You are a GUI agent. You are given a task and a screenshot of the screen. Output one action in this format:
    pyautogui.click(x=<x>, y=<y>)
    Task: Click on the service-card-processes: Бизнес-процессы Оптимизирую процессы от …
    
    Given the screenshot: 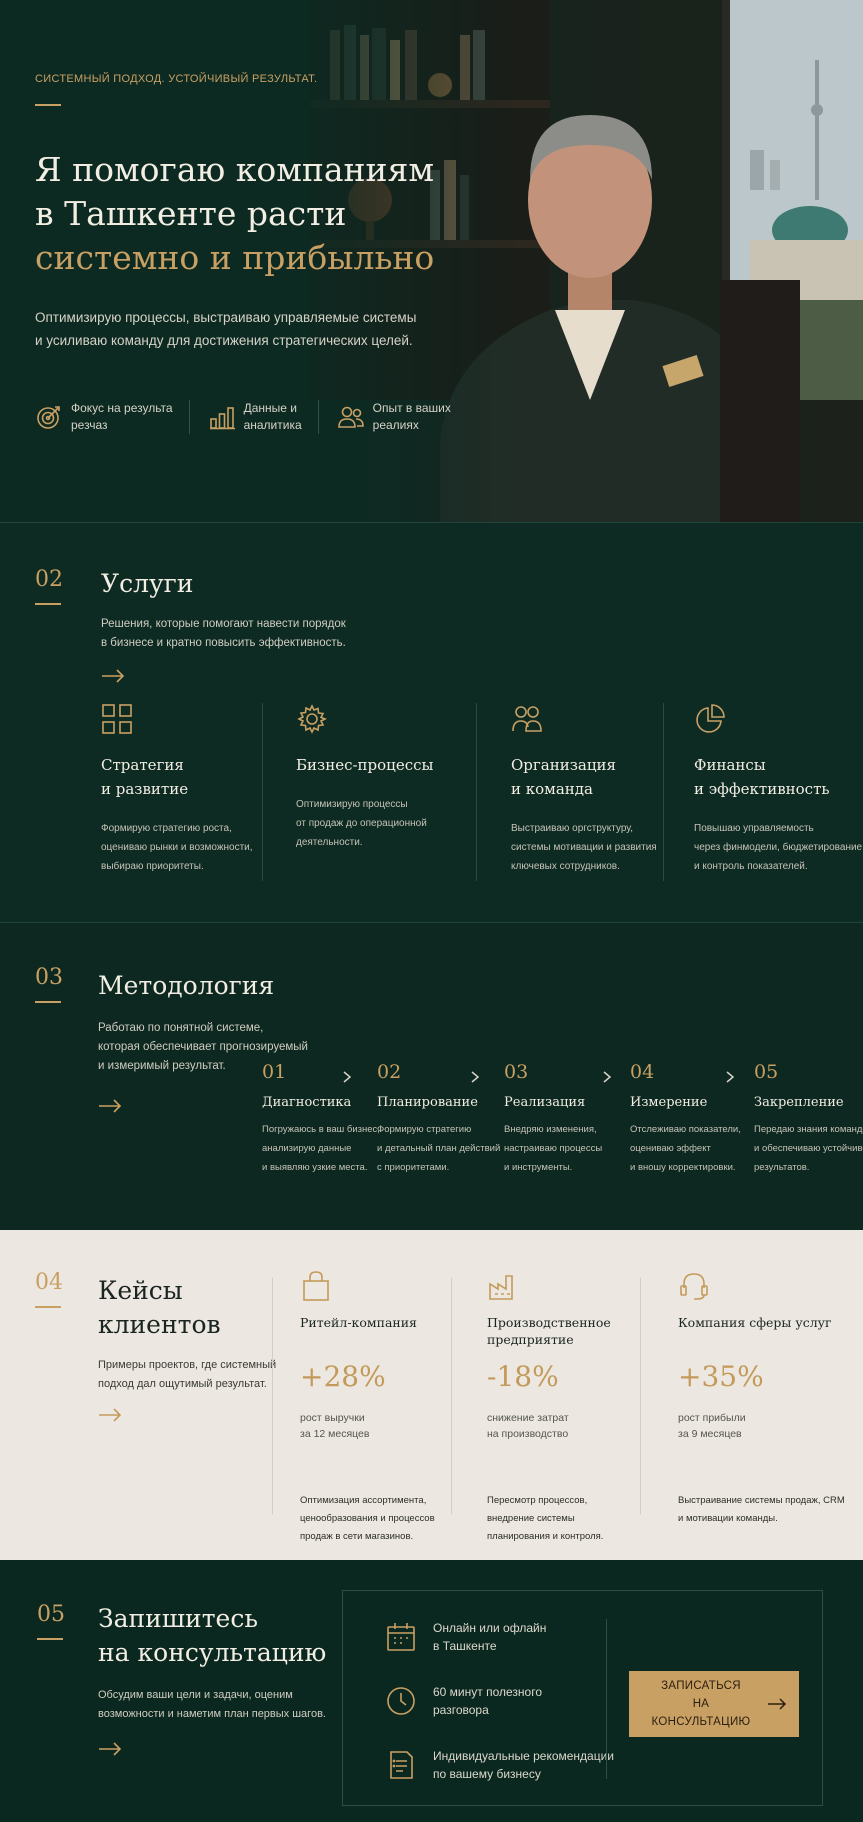 What is the action you would take?
    pyautogui.click(x=364, y=777)
    